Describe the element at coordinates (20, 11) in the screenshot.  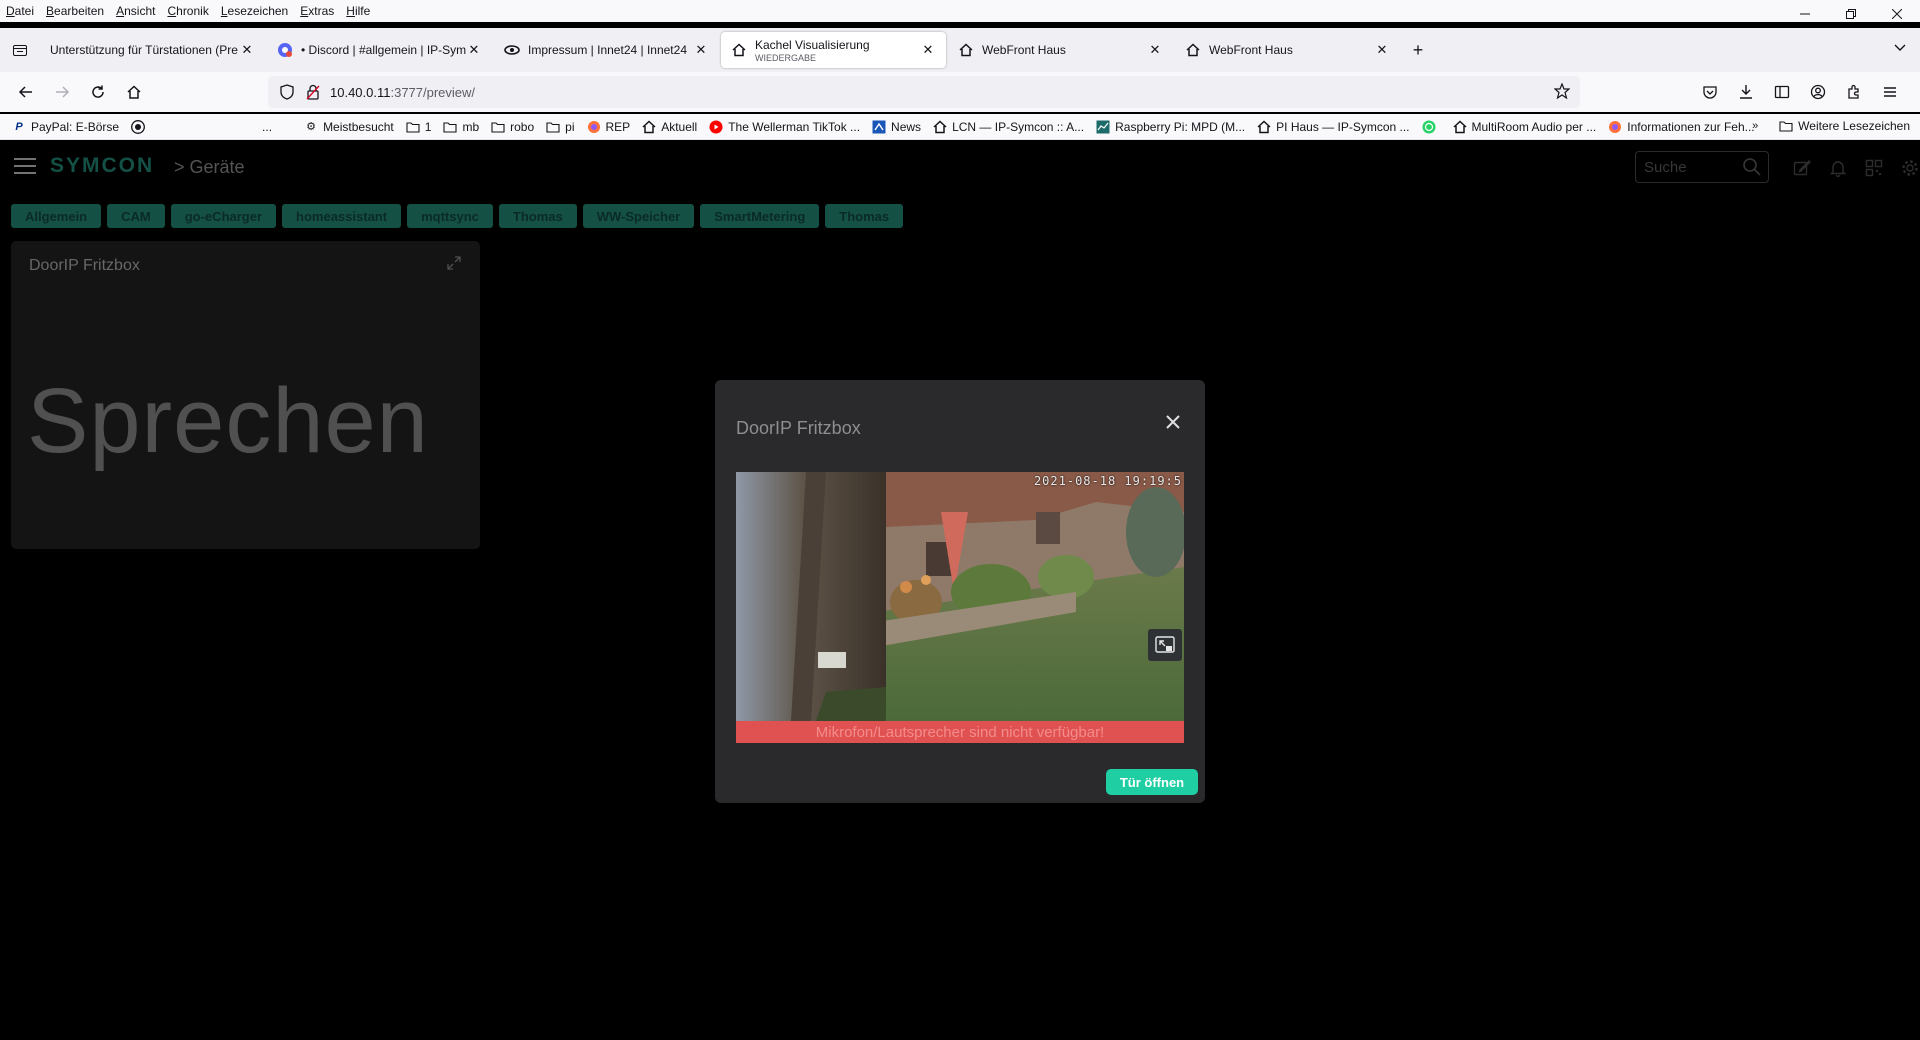
I see `menu-datei: Datei` at that location.